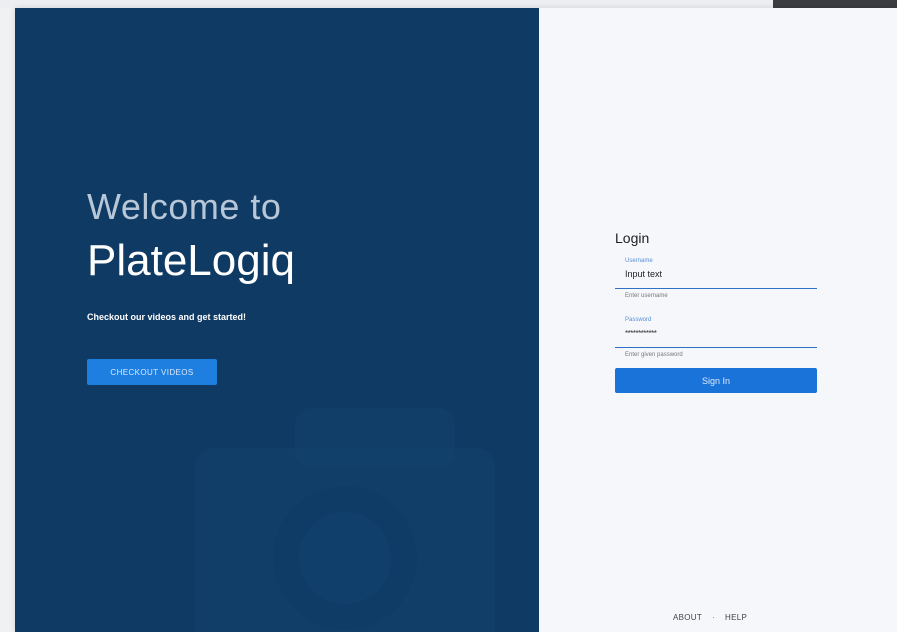  What do you see at coordinates (152, 372) in the screenshot?
I see `checkout-videos-button: CHECKOUT VIDEOS` at bounding box center [152, 372].